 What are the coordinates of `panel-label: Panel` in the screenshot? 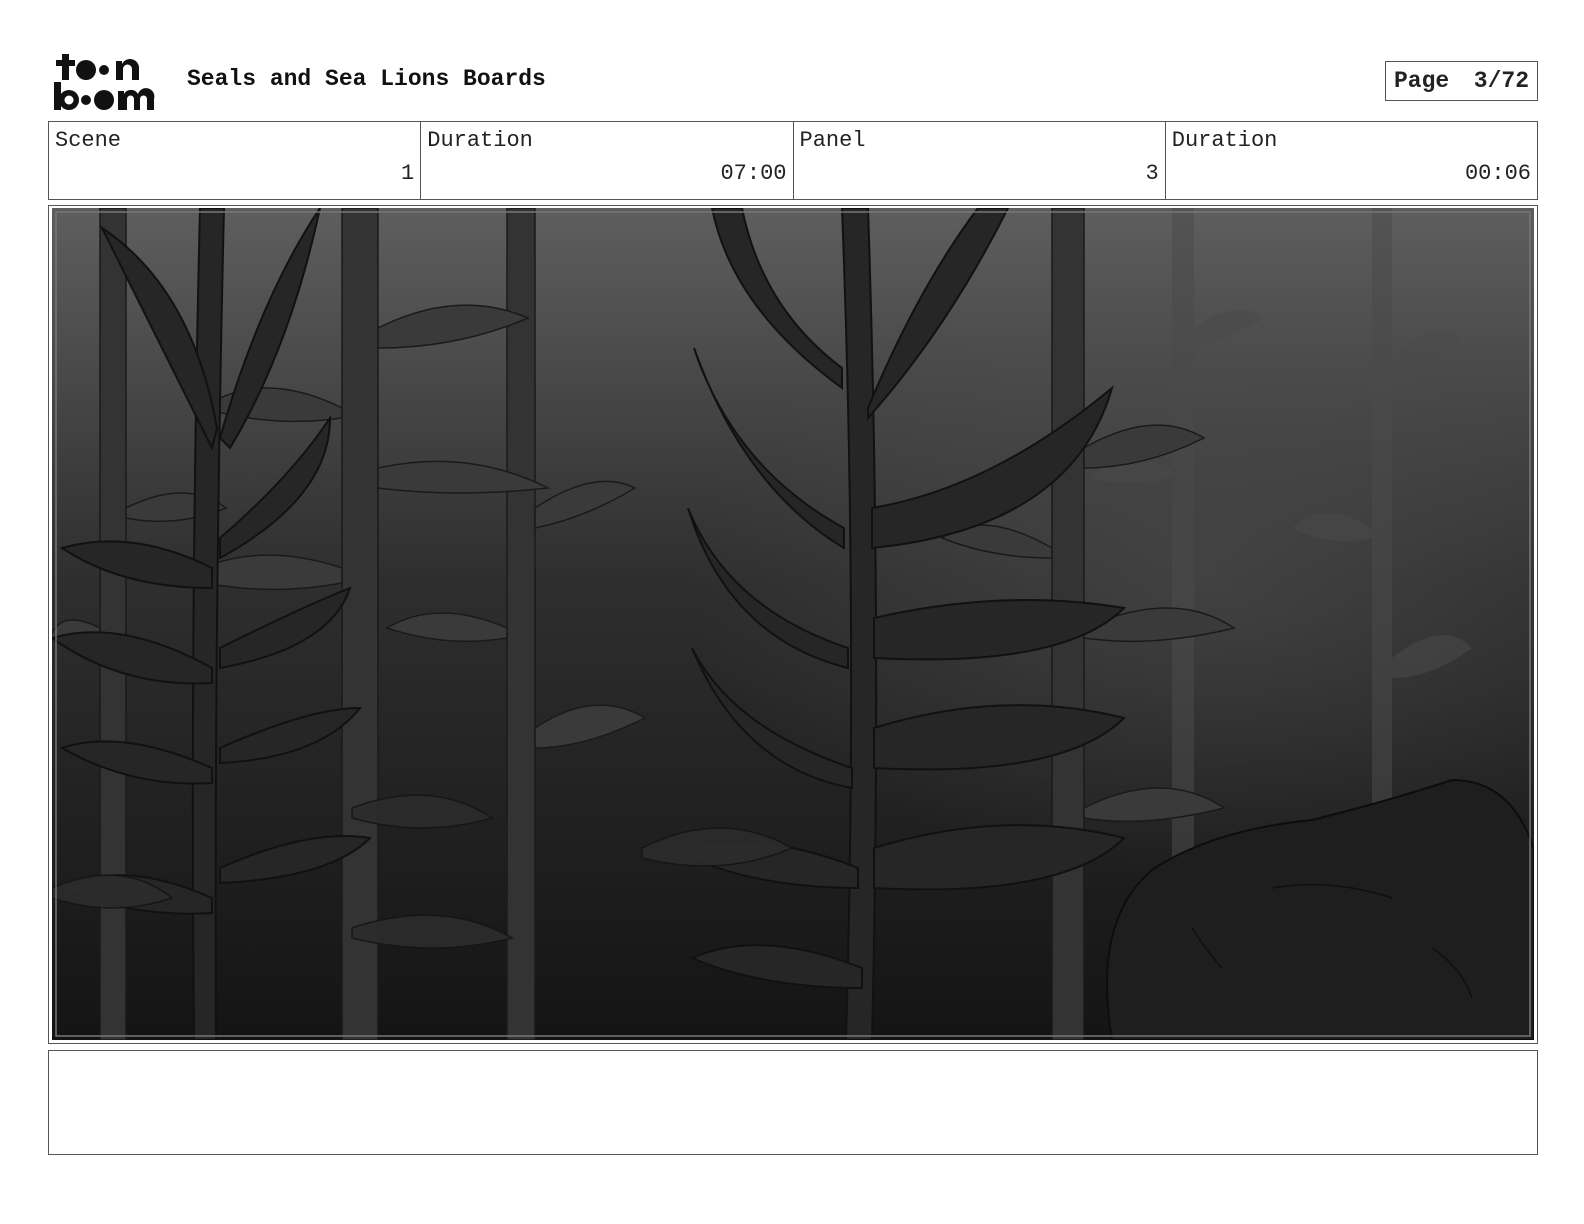 It's located at (832, 140).